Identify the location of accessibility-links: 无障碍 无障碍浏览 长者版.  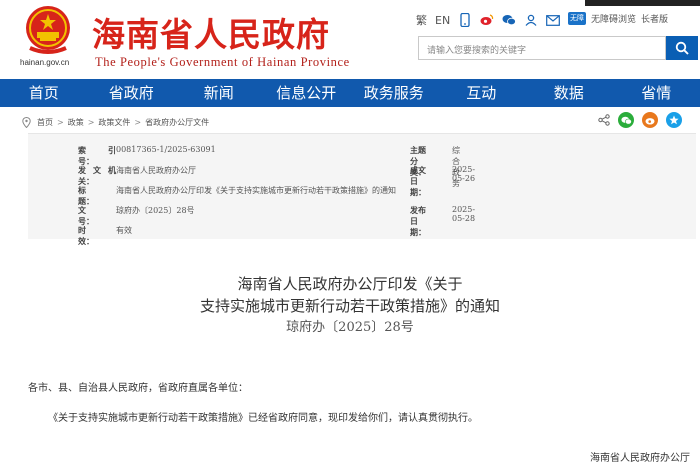
(618, 23).